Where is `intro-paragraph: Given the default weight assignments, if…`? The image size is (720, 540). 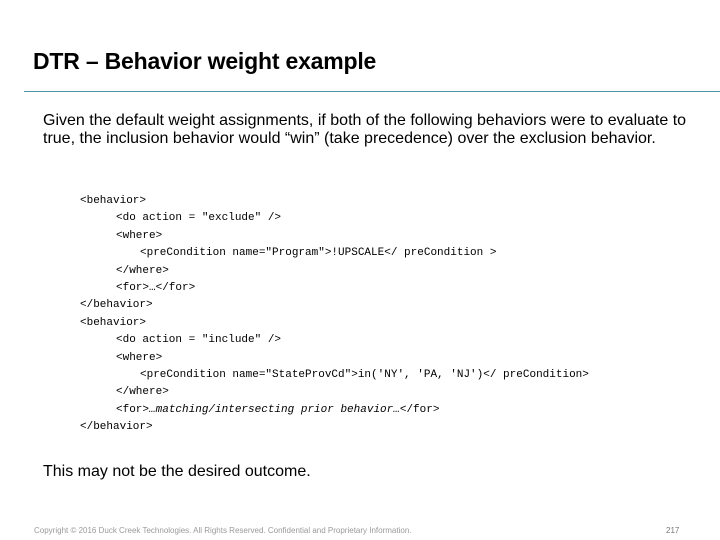 intro-paragraph: Given the default weight assignments, if… is located at coordinates (365, 129).